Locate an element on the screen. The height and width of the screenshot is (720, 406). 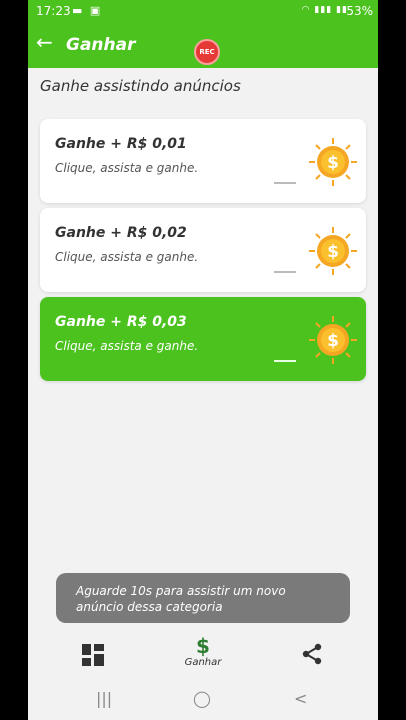
bottom-navigation: $ Ganhar is located at coordinates (203, 655).